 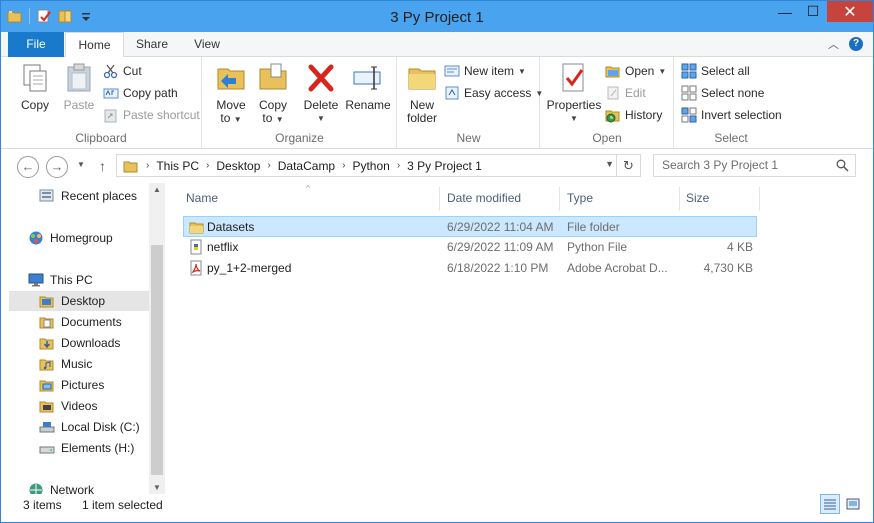 What do you see at coordinates (485, 71) in the screenshot?
I see `new-item-button: New item ▼` at bounding box center [485, 71].